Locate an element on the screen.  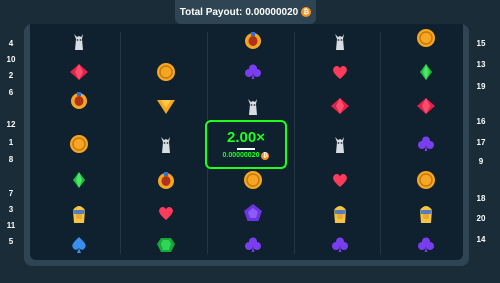
payline-number-left: 6 is located at coordinates (11, 92).